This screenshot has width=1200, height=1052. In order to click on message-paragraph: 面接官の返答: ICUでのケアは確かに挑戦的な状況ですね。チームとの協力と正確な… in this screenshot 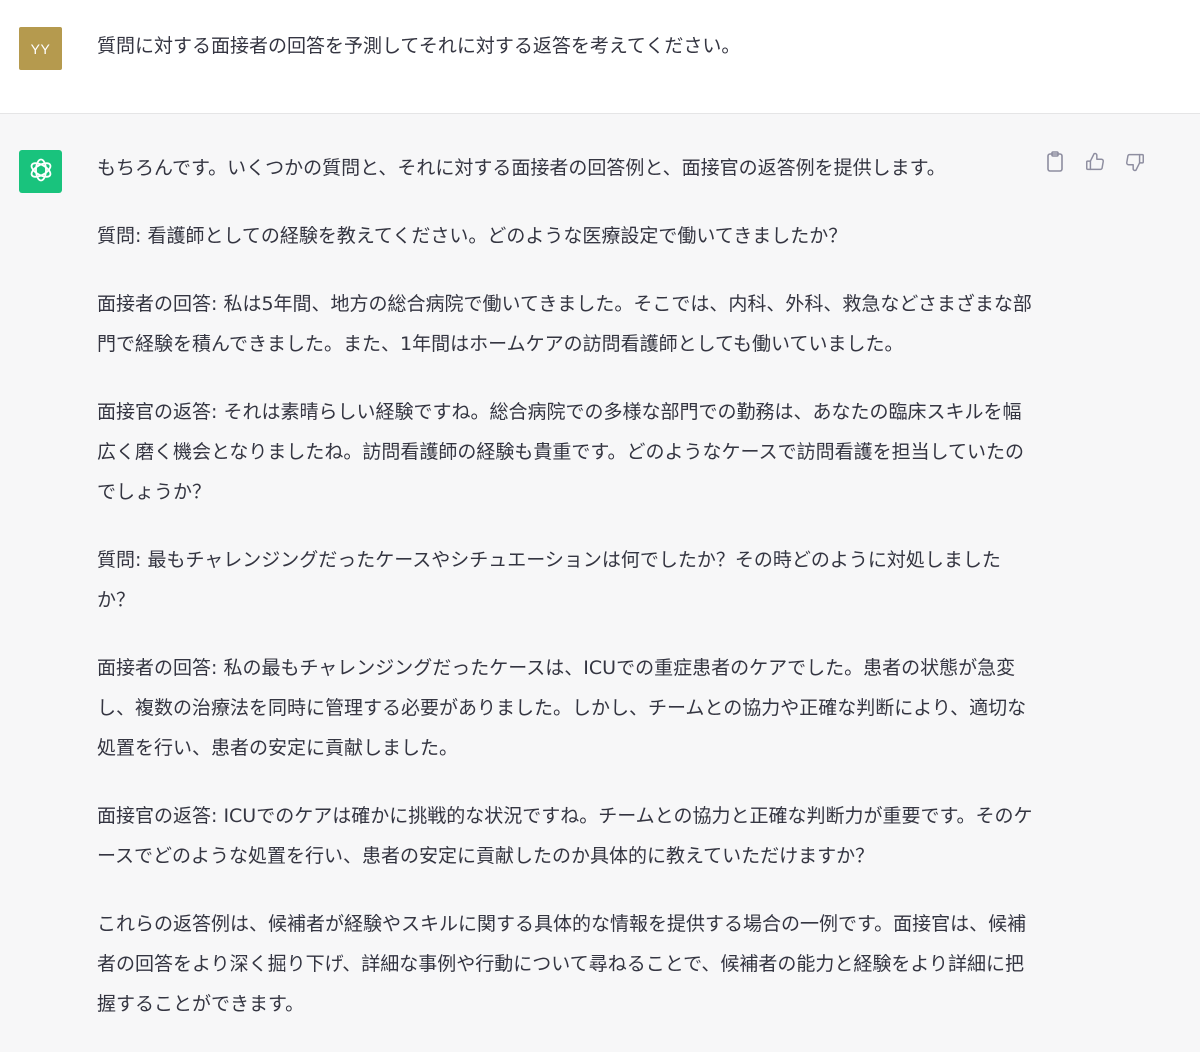, I will do `click(565, 836)`.